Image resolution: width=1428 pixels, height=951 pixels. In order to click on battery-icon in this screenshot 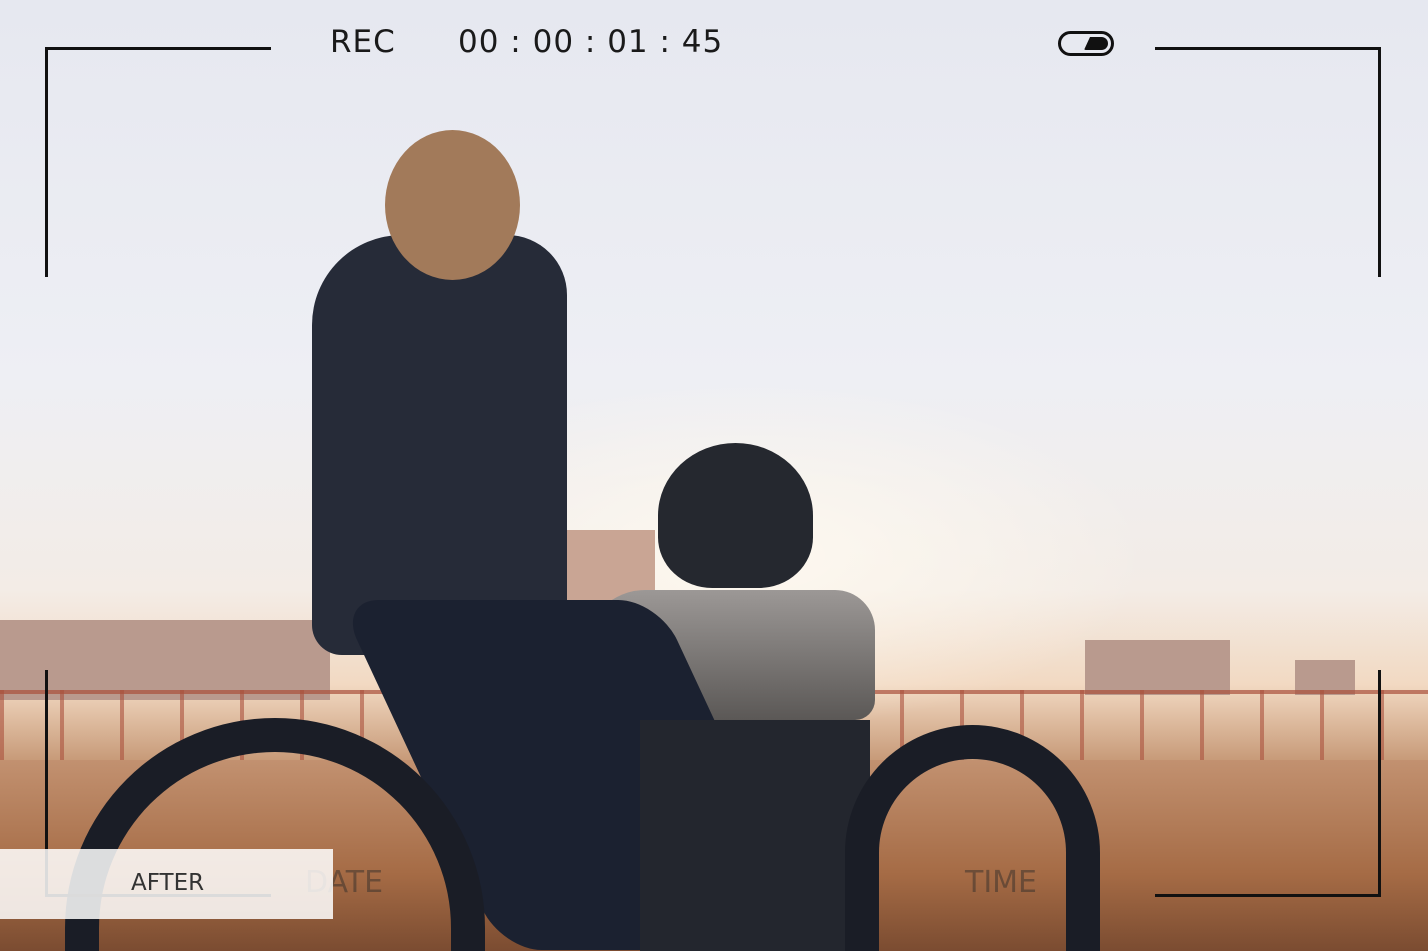, I will do `click(1086, 43)`.